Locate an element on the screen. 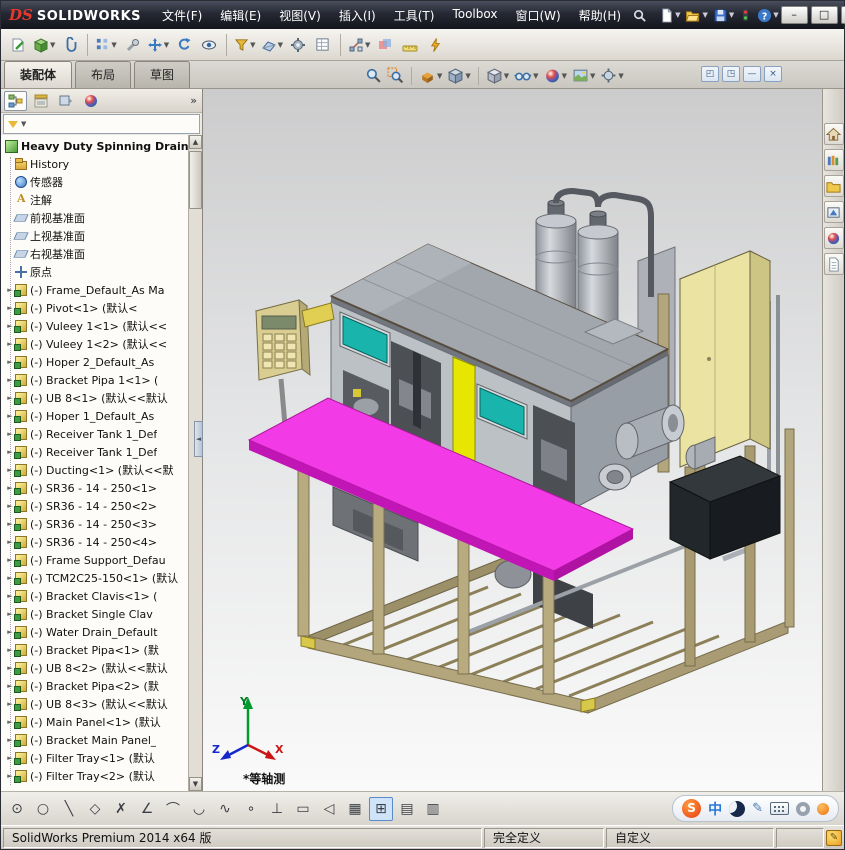 The image size is (845, 850). help-icon: ? ▼ is located at coordinates (767, 15).